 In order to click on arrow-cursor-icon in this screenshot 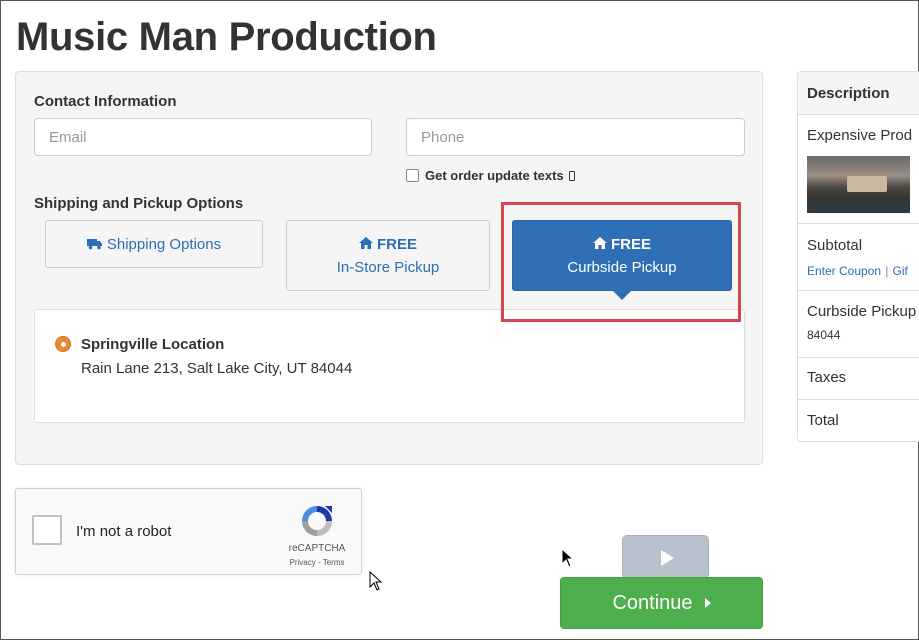, I will do `click(568, 558)`.